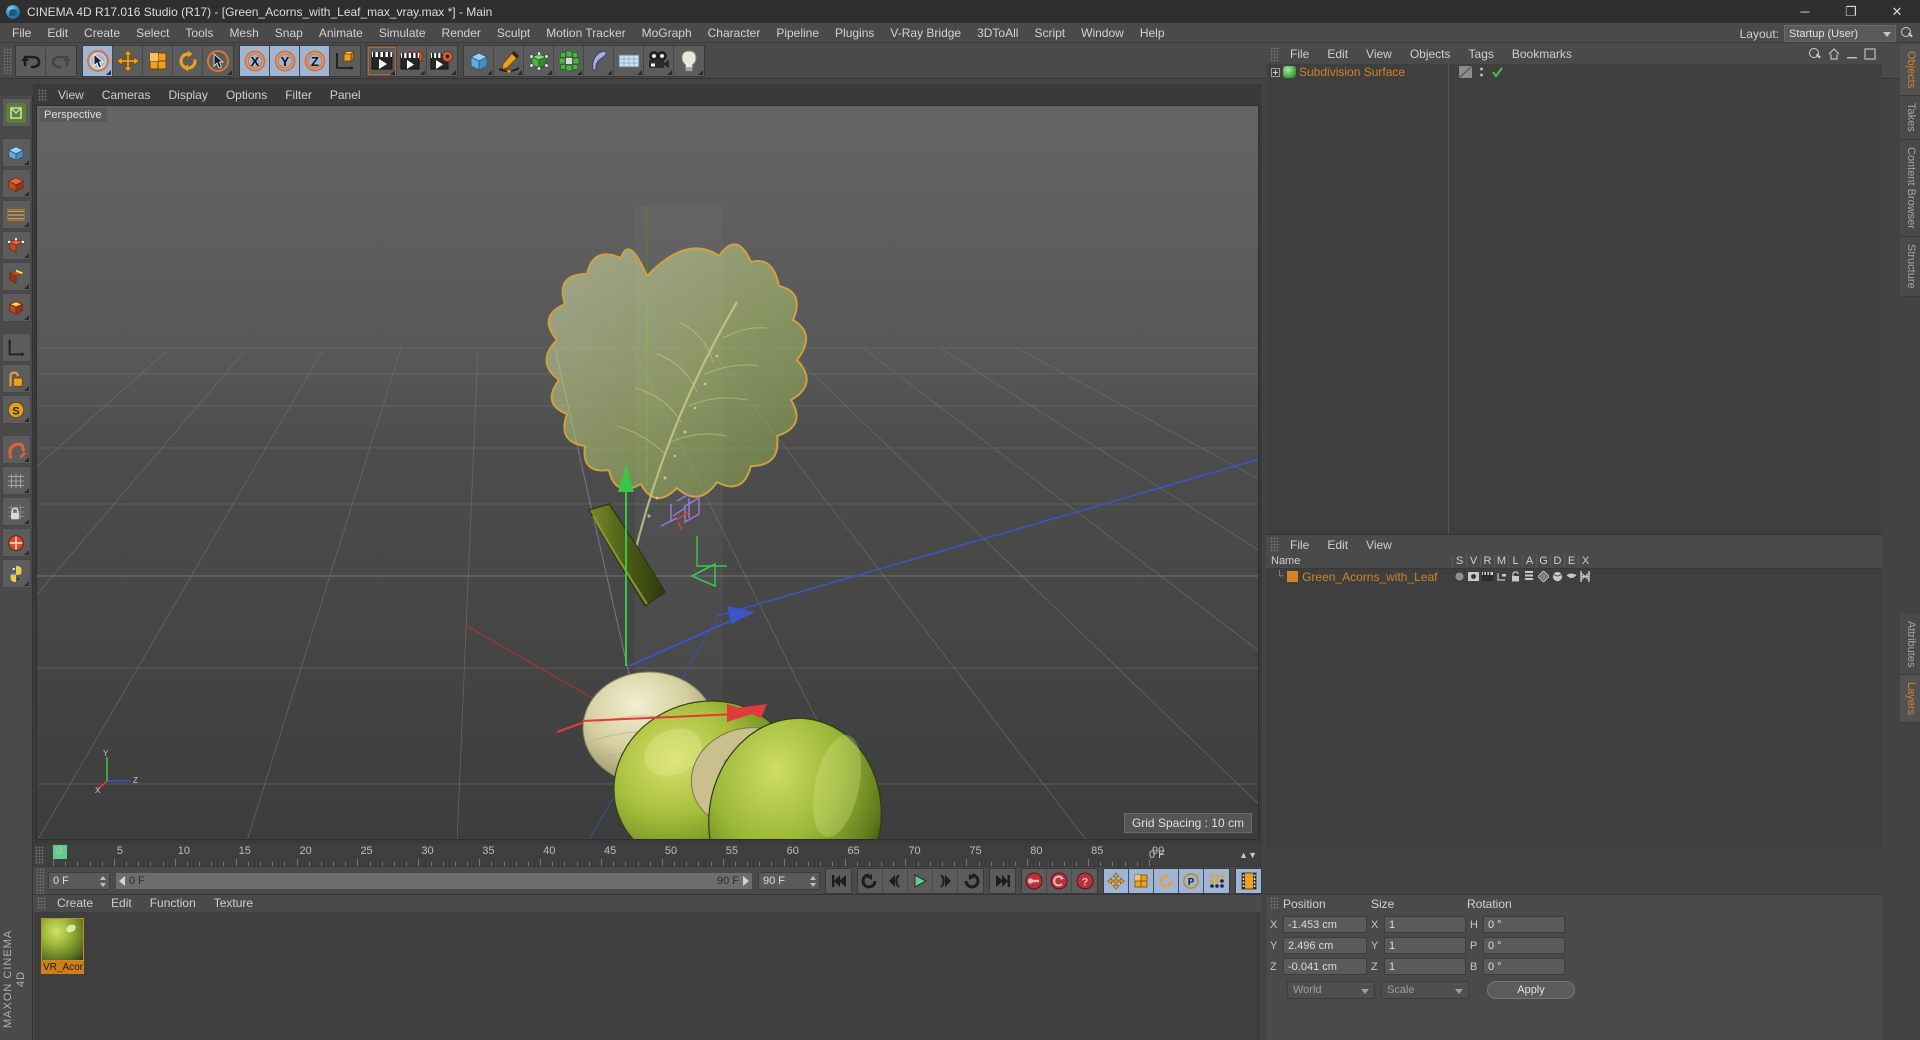  Describe the element at coordinates (1325, 966) in the screenshot. I see `position-z-input: -0.041 cm` at that location.